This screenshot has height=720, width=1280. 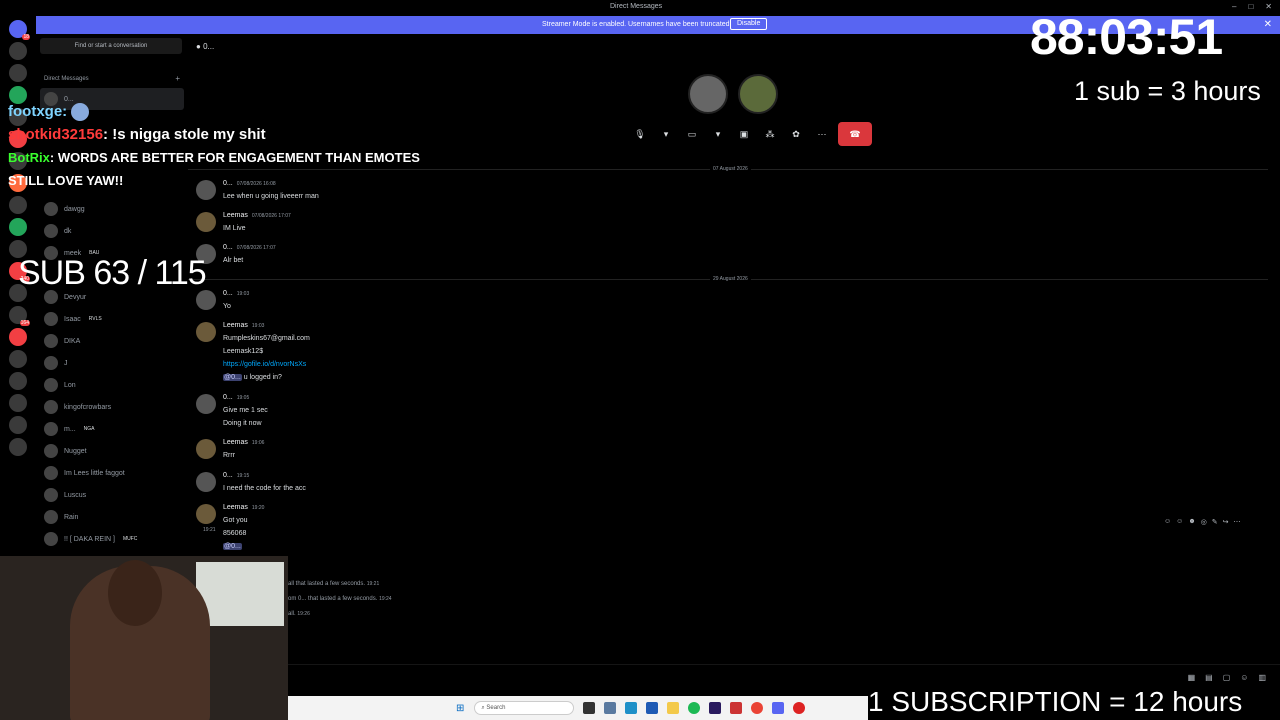 I want to click on server-icon: 164, so click(x=19, y=316).